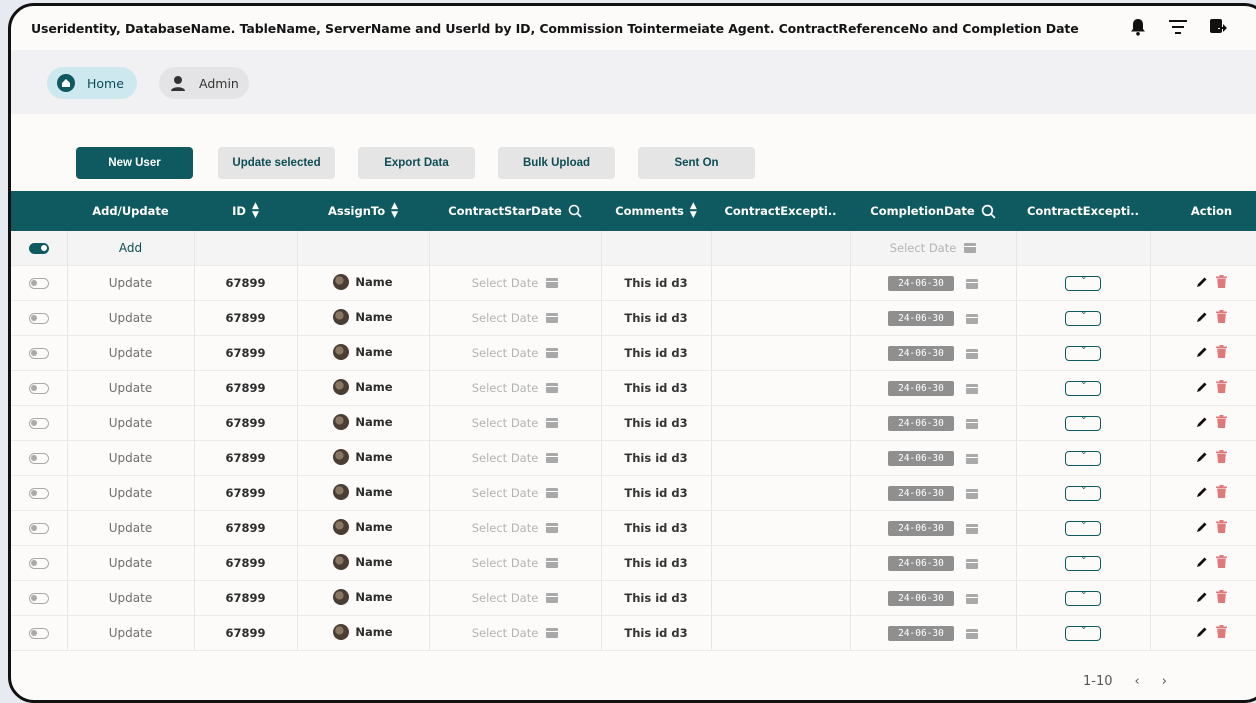 Image resolution: width=1256 pixels, height=703 pixels. What do you see at coordinates (1137, 681) in the screenshot?
I see `prev-page-button: ‹` at bounding box center [1137, 681].